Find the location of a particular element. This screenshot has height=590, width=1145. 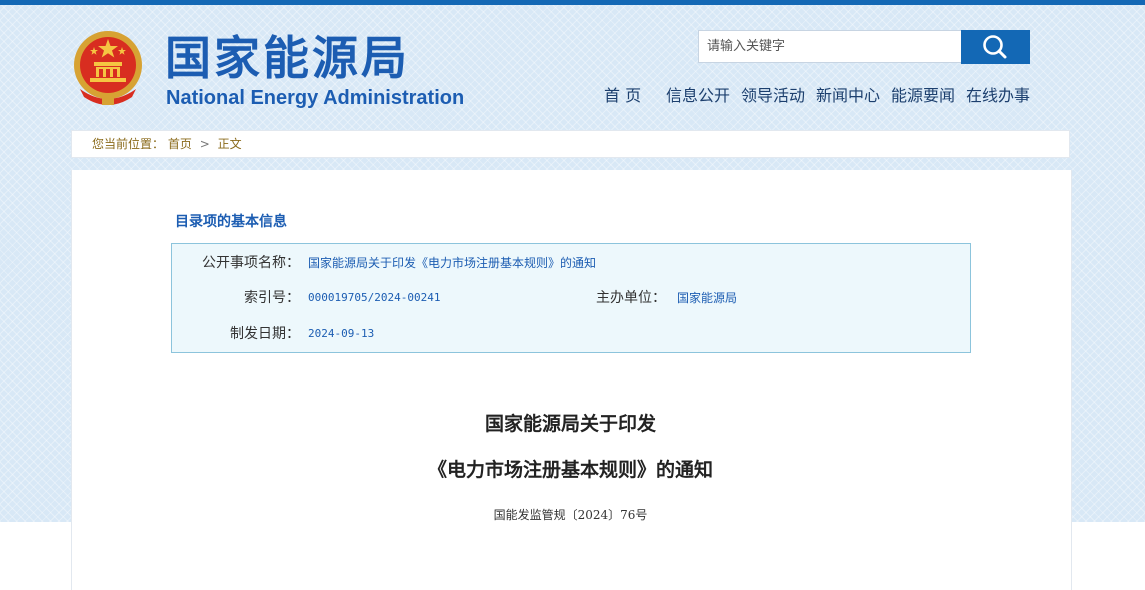

document-number: 国能发监管规〔2024〕76号 is located at coordinates (570, 515).